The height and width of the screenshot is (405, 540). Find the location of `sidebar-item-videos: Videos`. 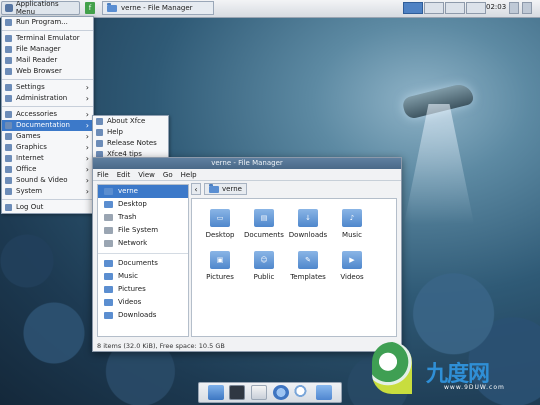

sidebar-item-videos: Videos is located at coordinates (143, 302).